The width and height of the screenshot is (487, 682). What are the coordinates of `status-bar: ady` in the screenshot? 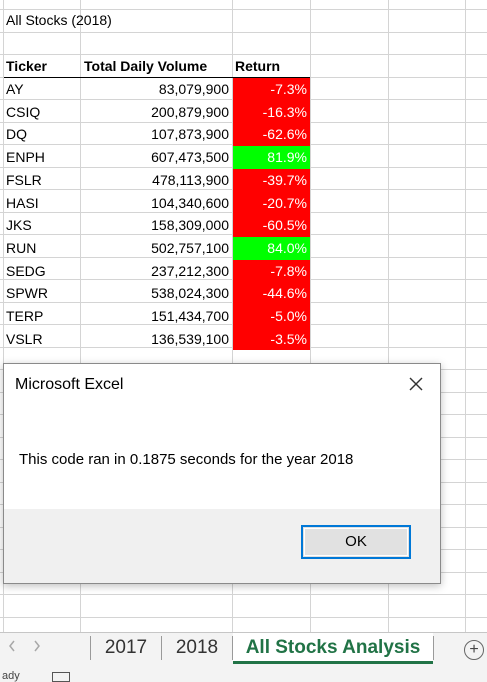 It's located at (243, 673).